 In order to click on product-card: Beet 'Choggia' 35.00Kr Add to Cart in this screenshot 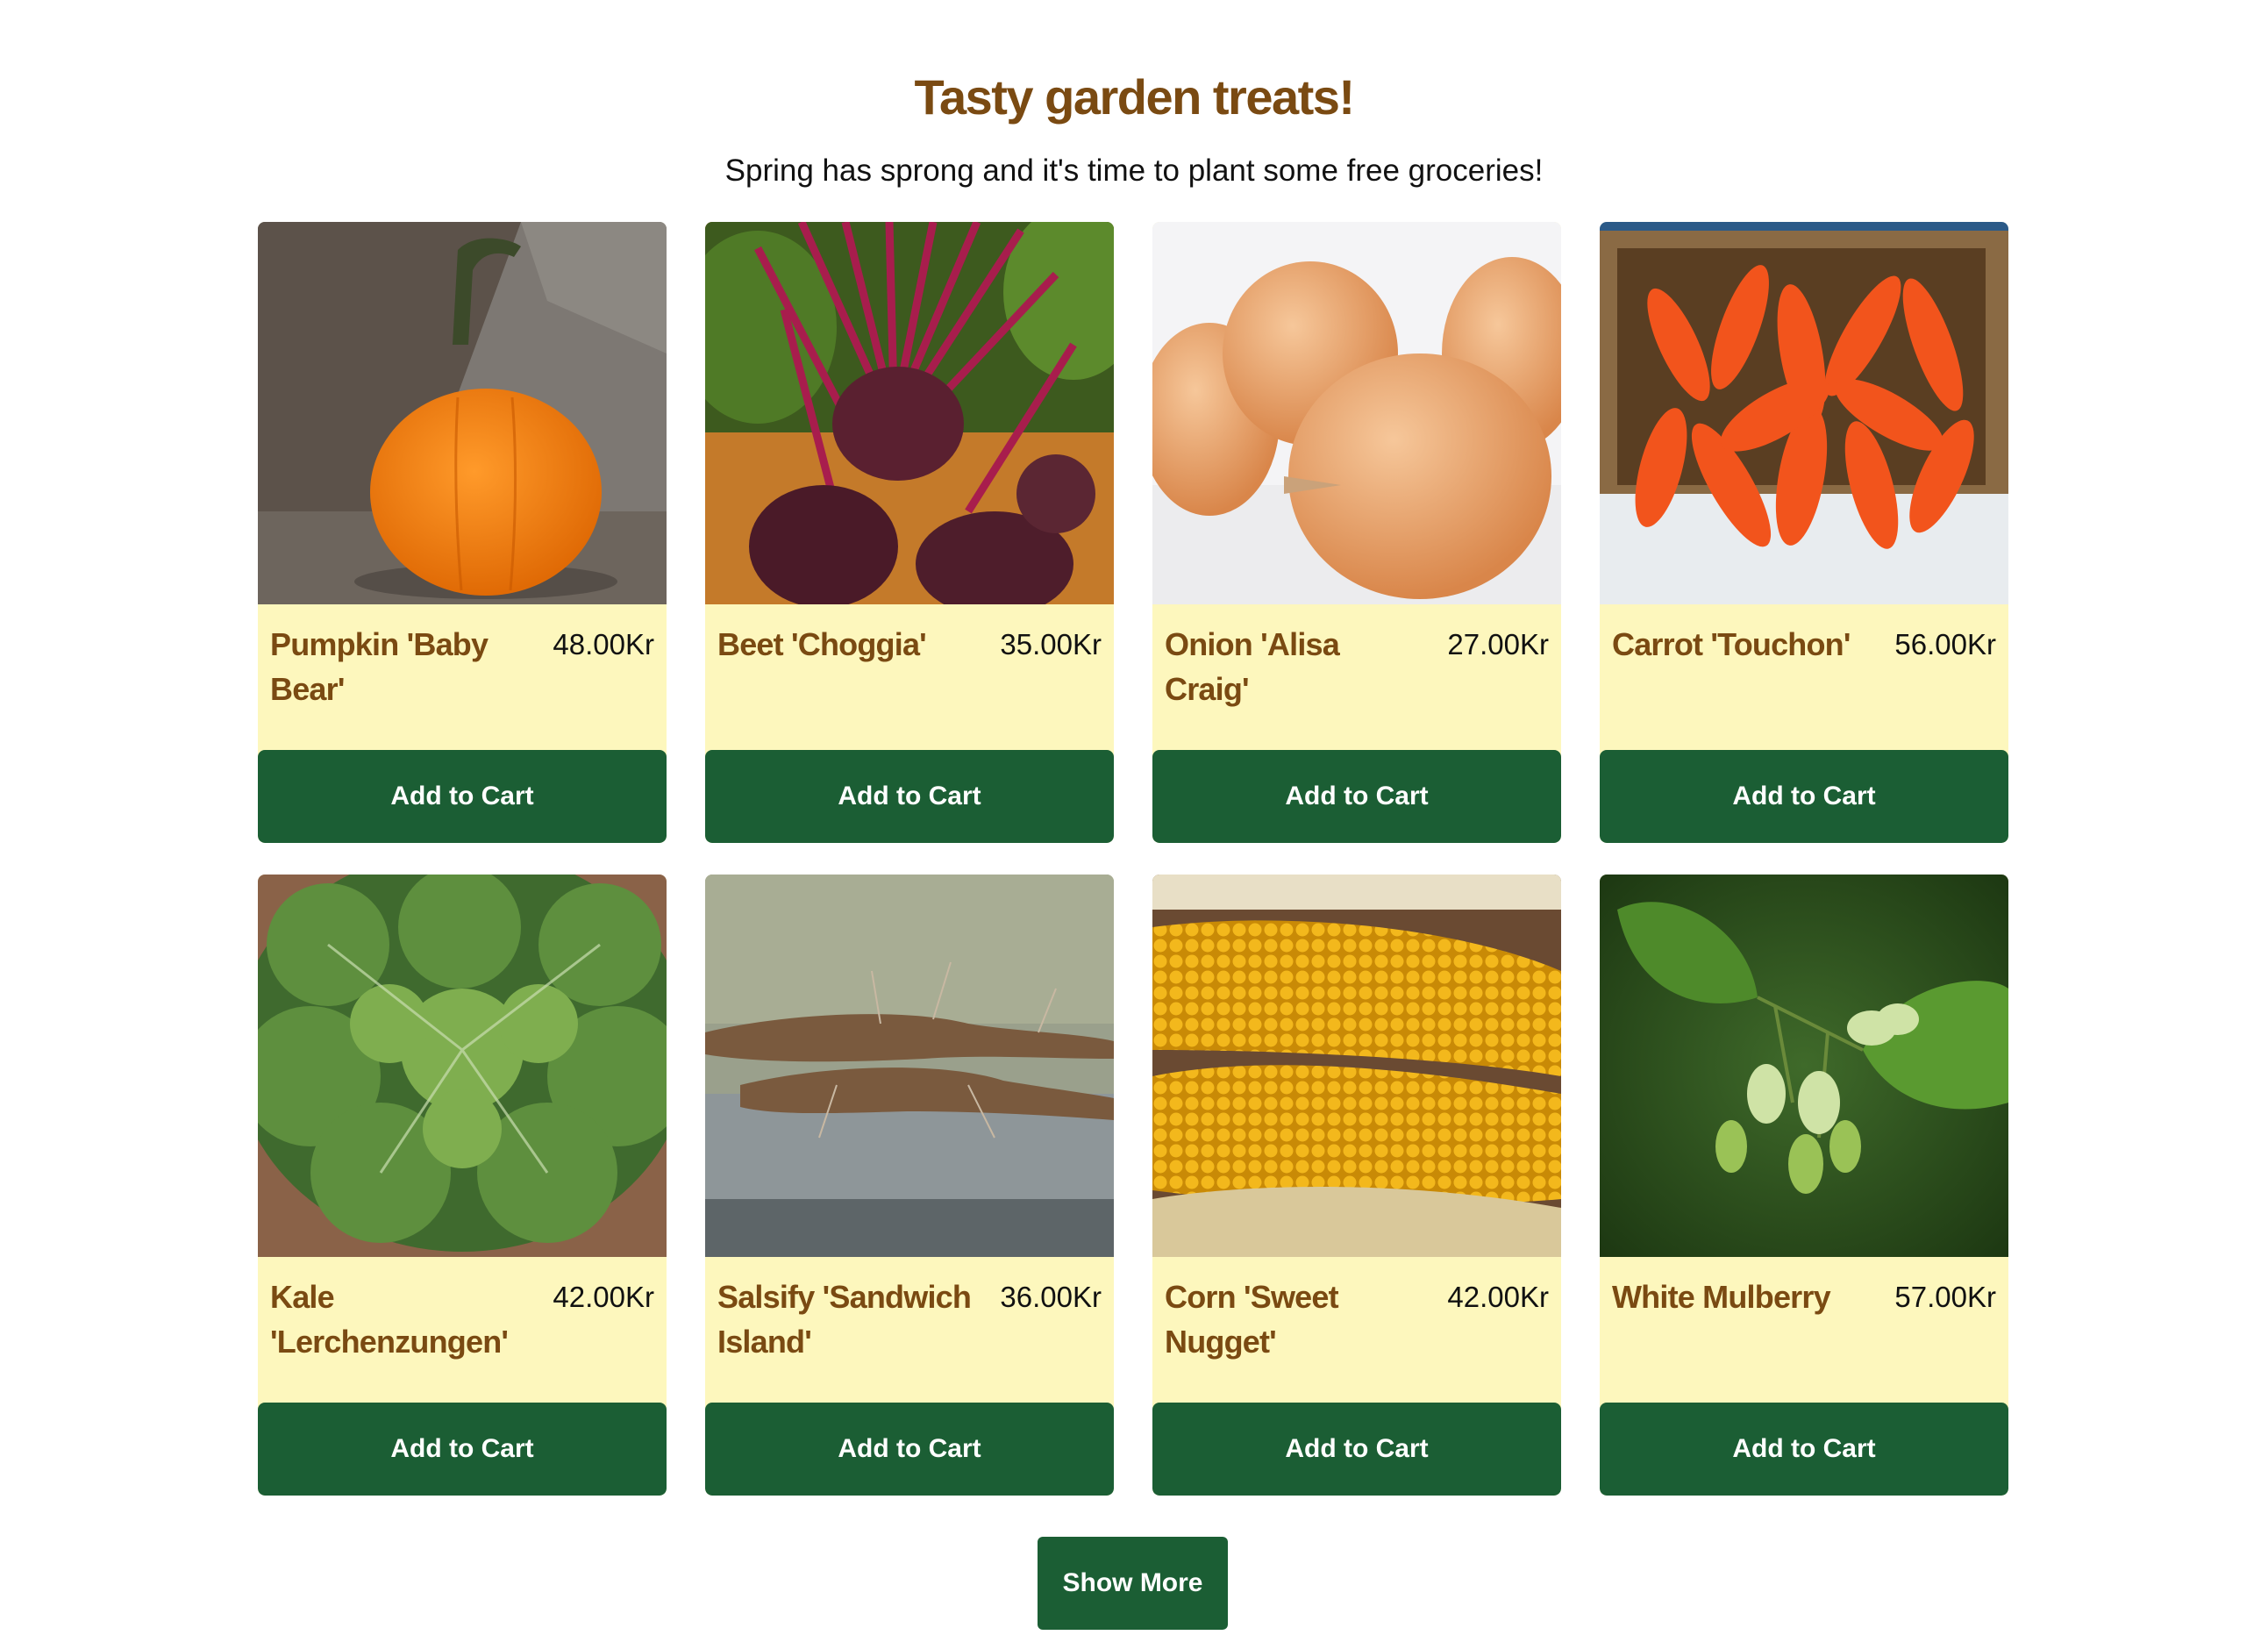, I will do `click(910, 533)`.